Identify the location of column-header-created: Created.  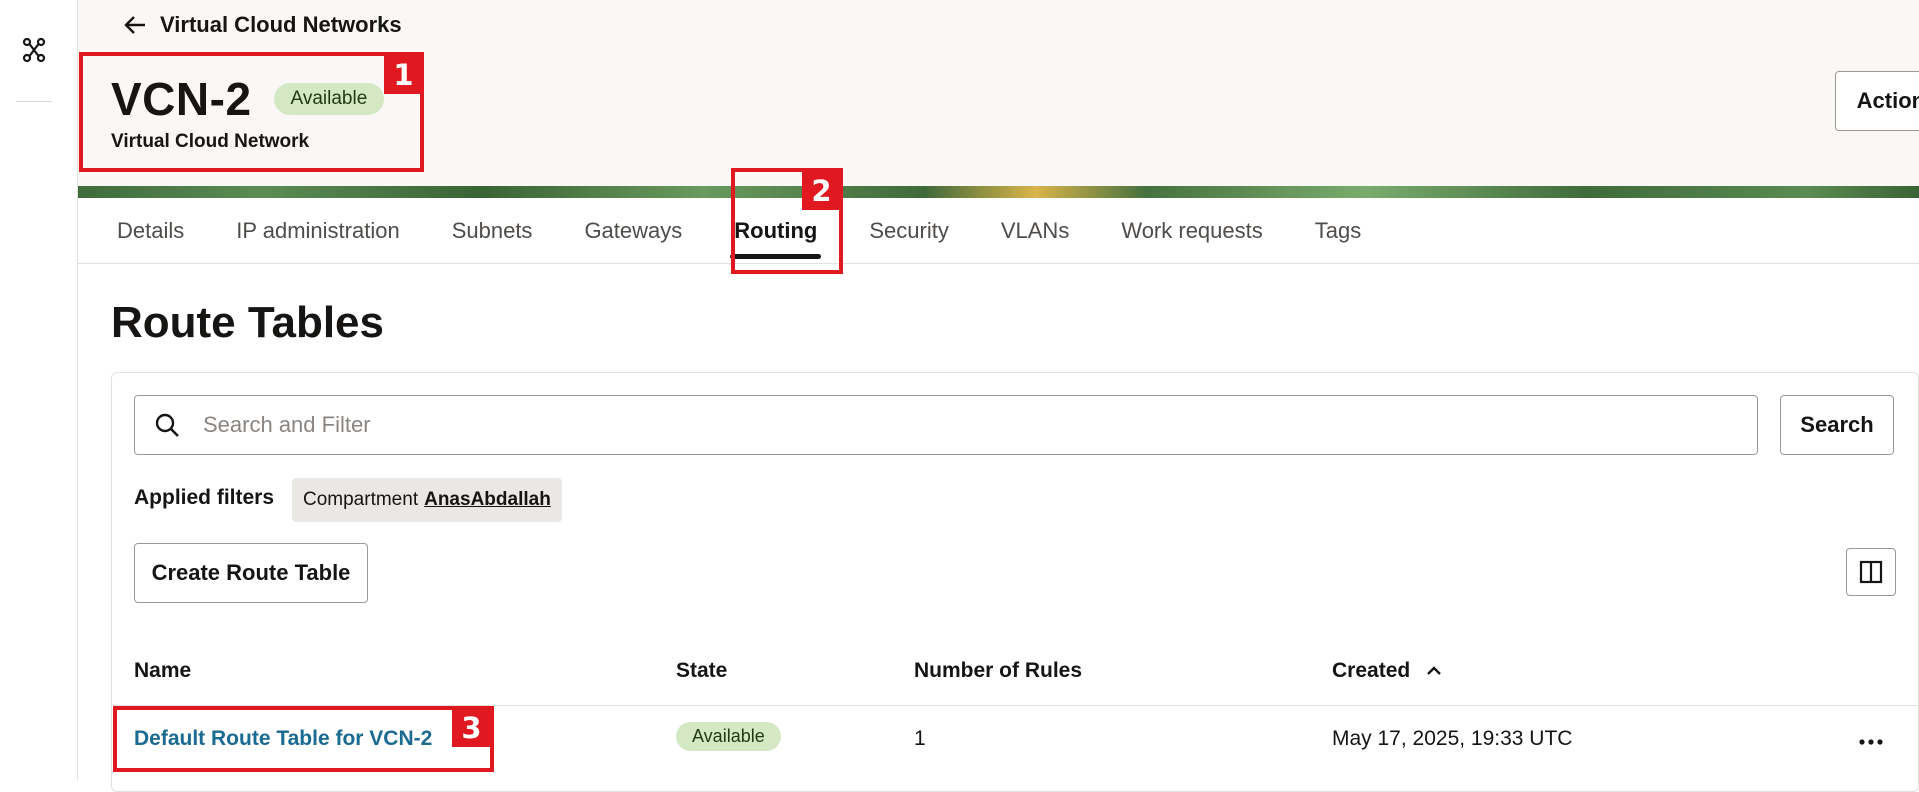
(1388, 671).